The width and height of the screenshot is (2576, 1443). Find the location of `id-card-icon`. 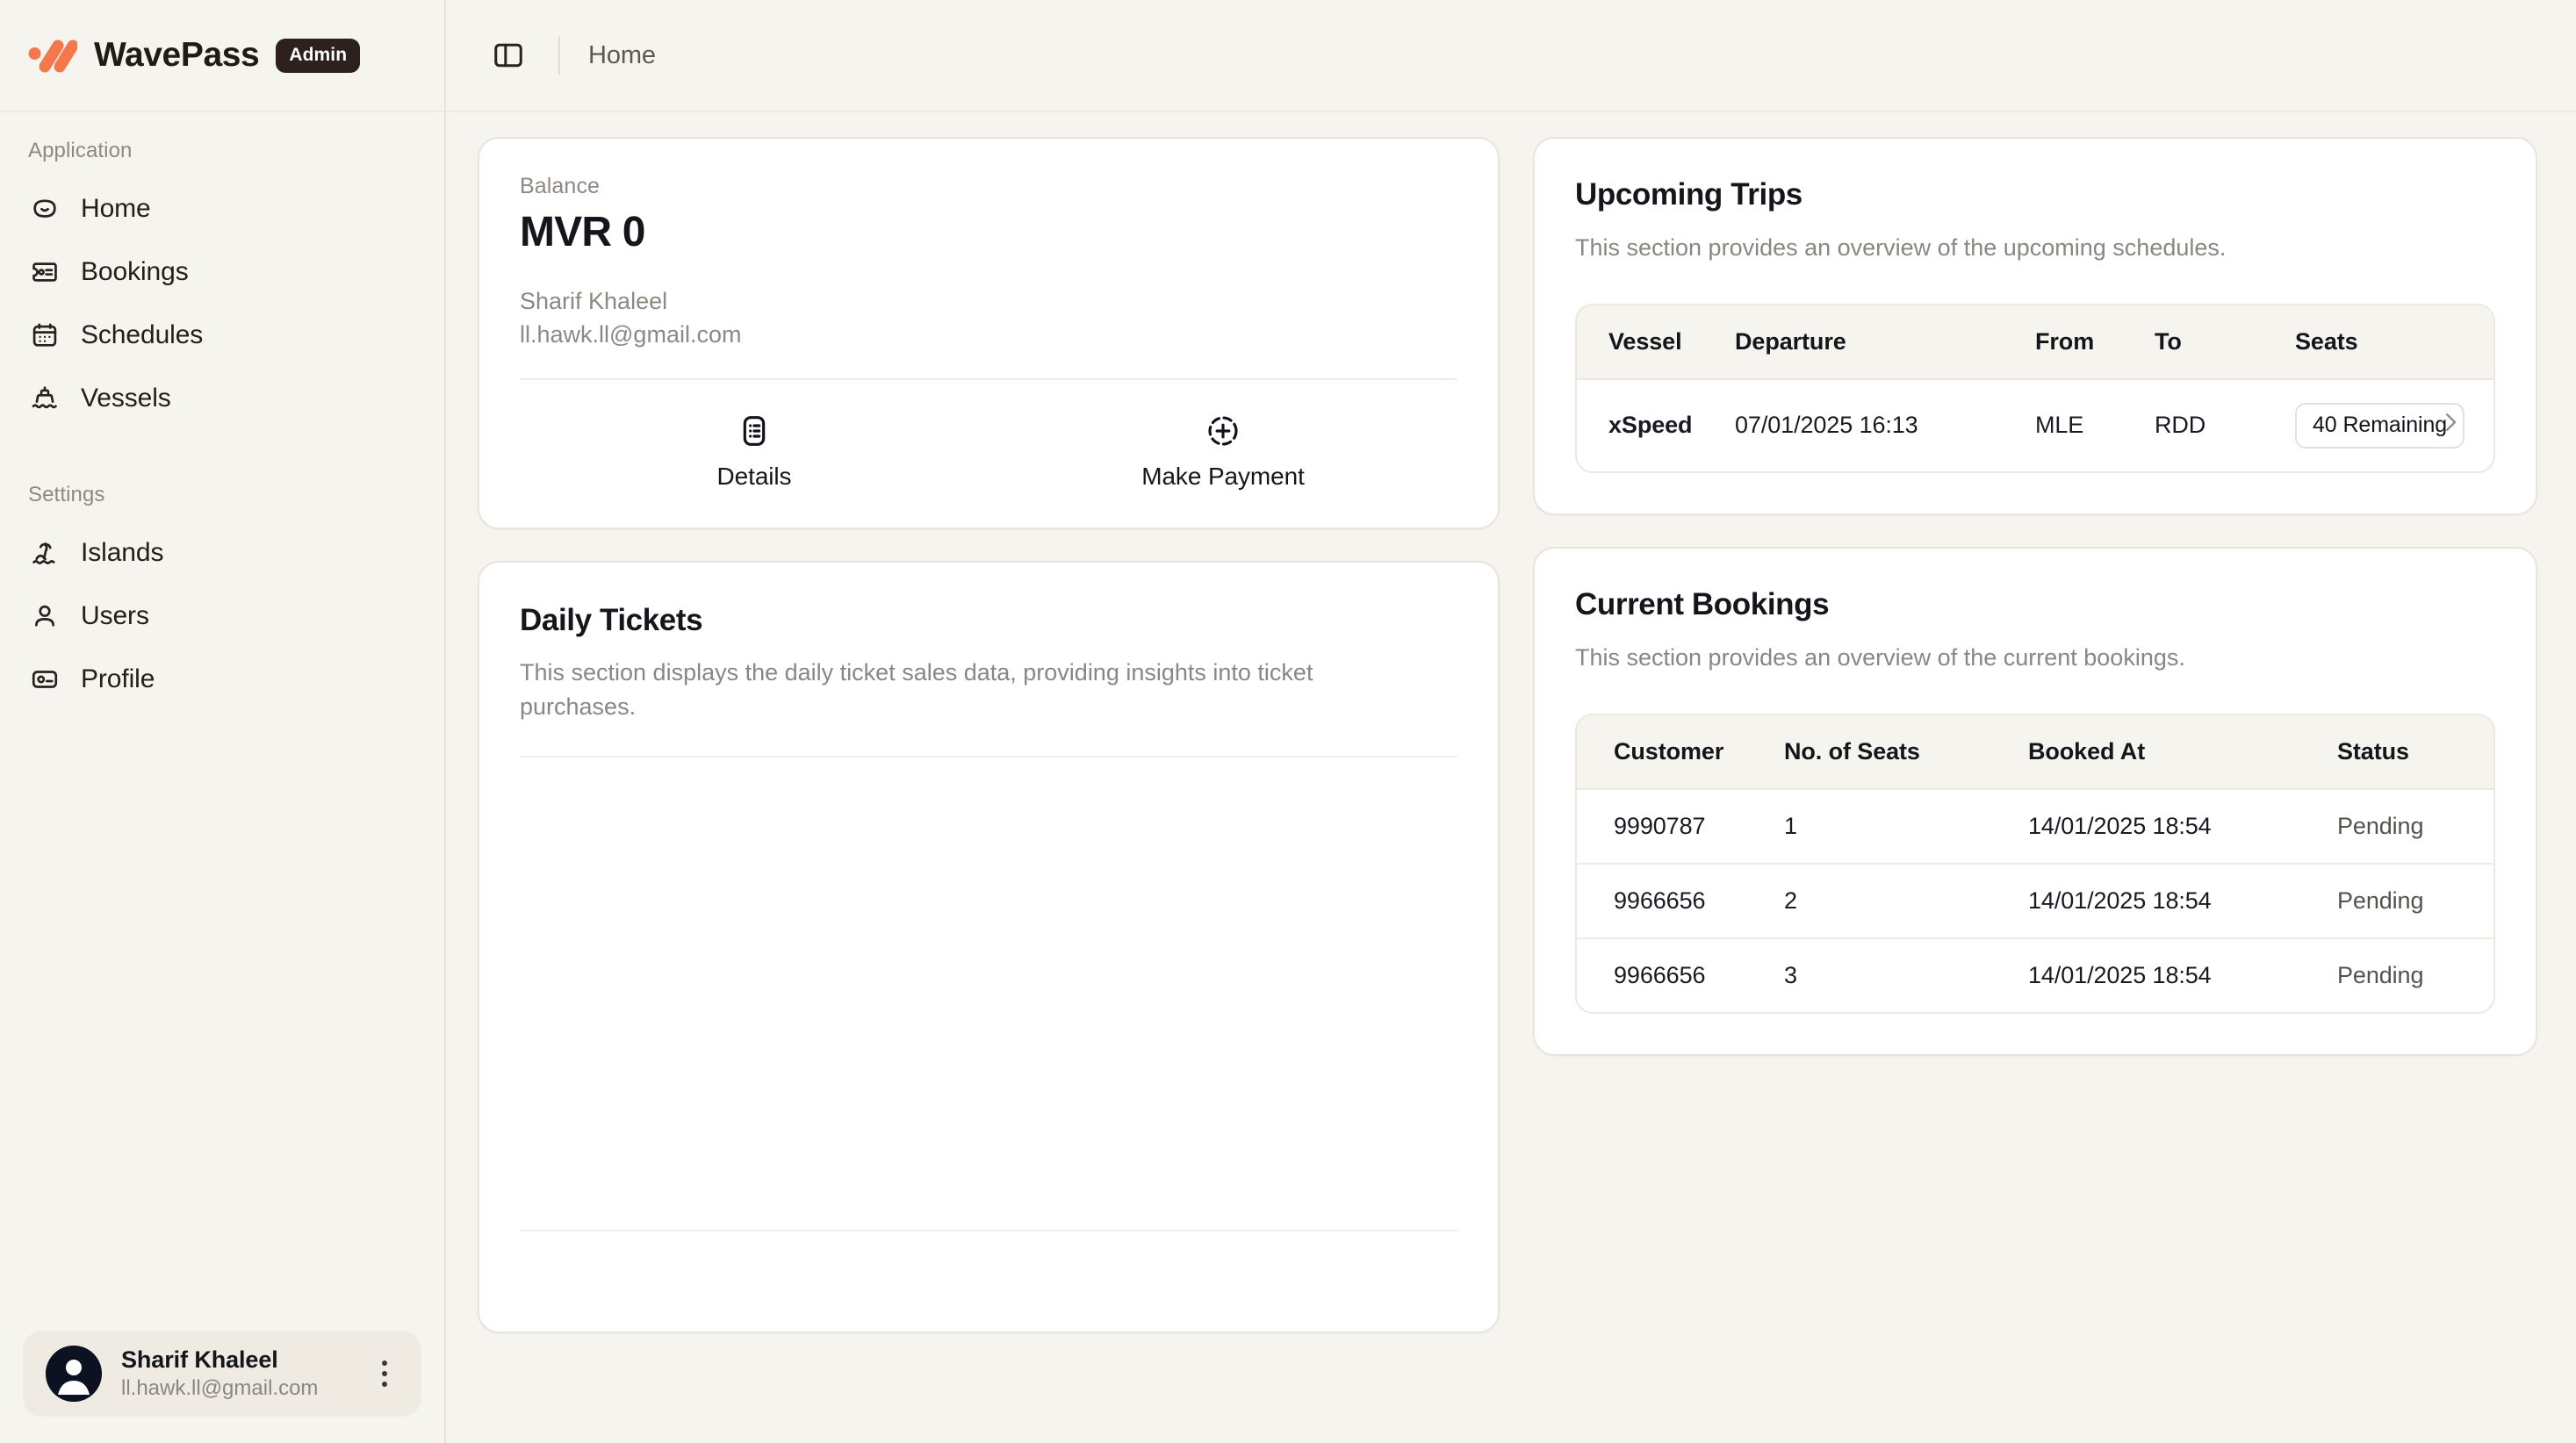

id-card-icon is located at coordinates (44, 680).